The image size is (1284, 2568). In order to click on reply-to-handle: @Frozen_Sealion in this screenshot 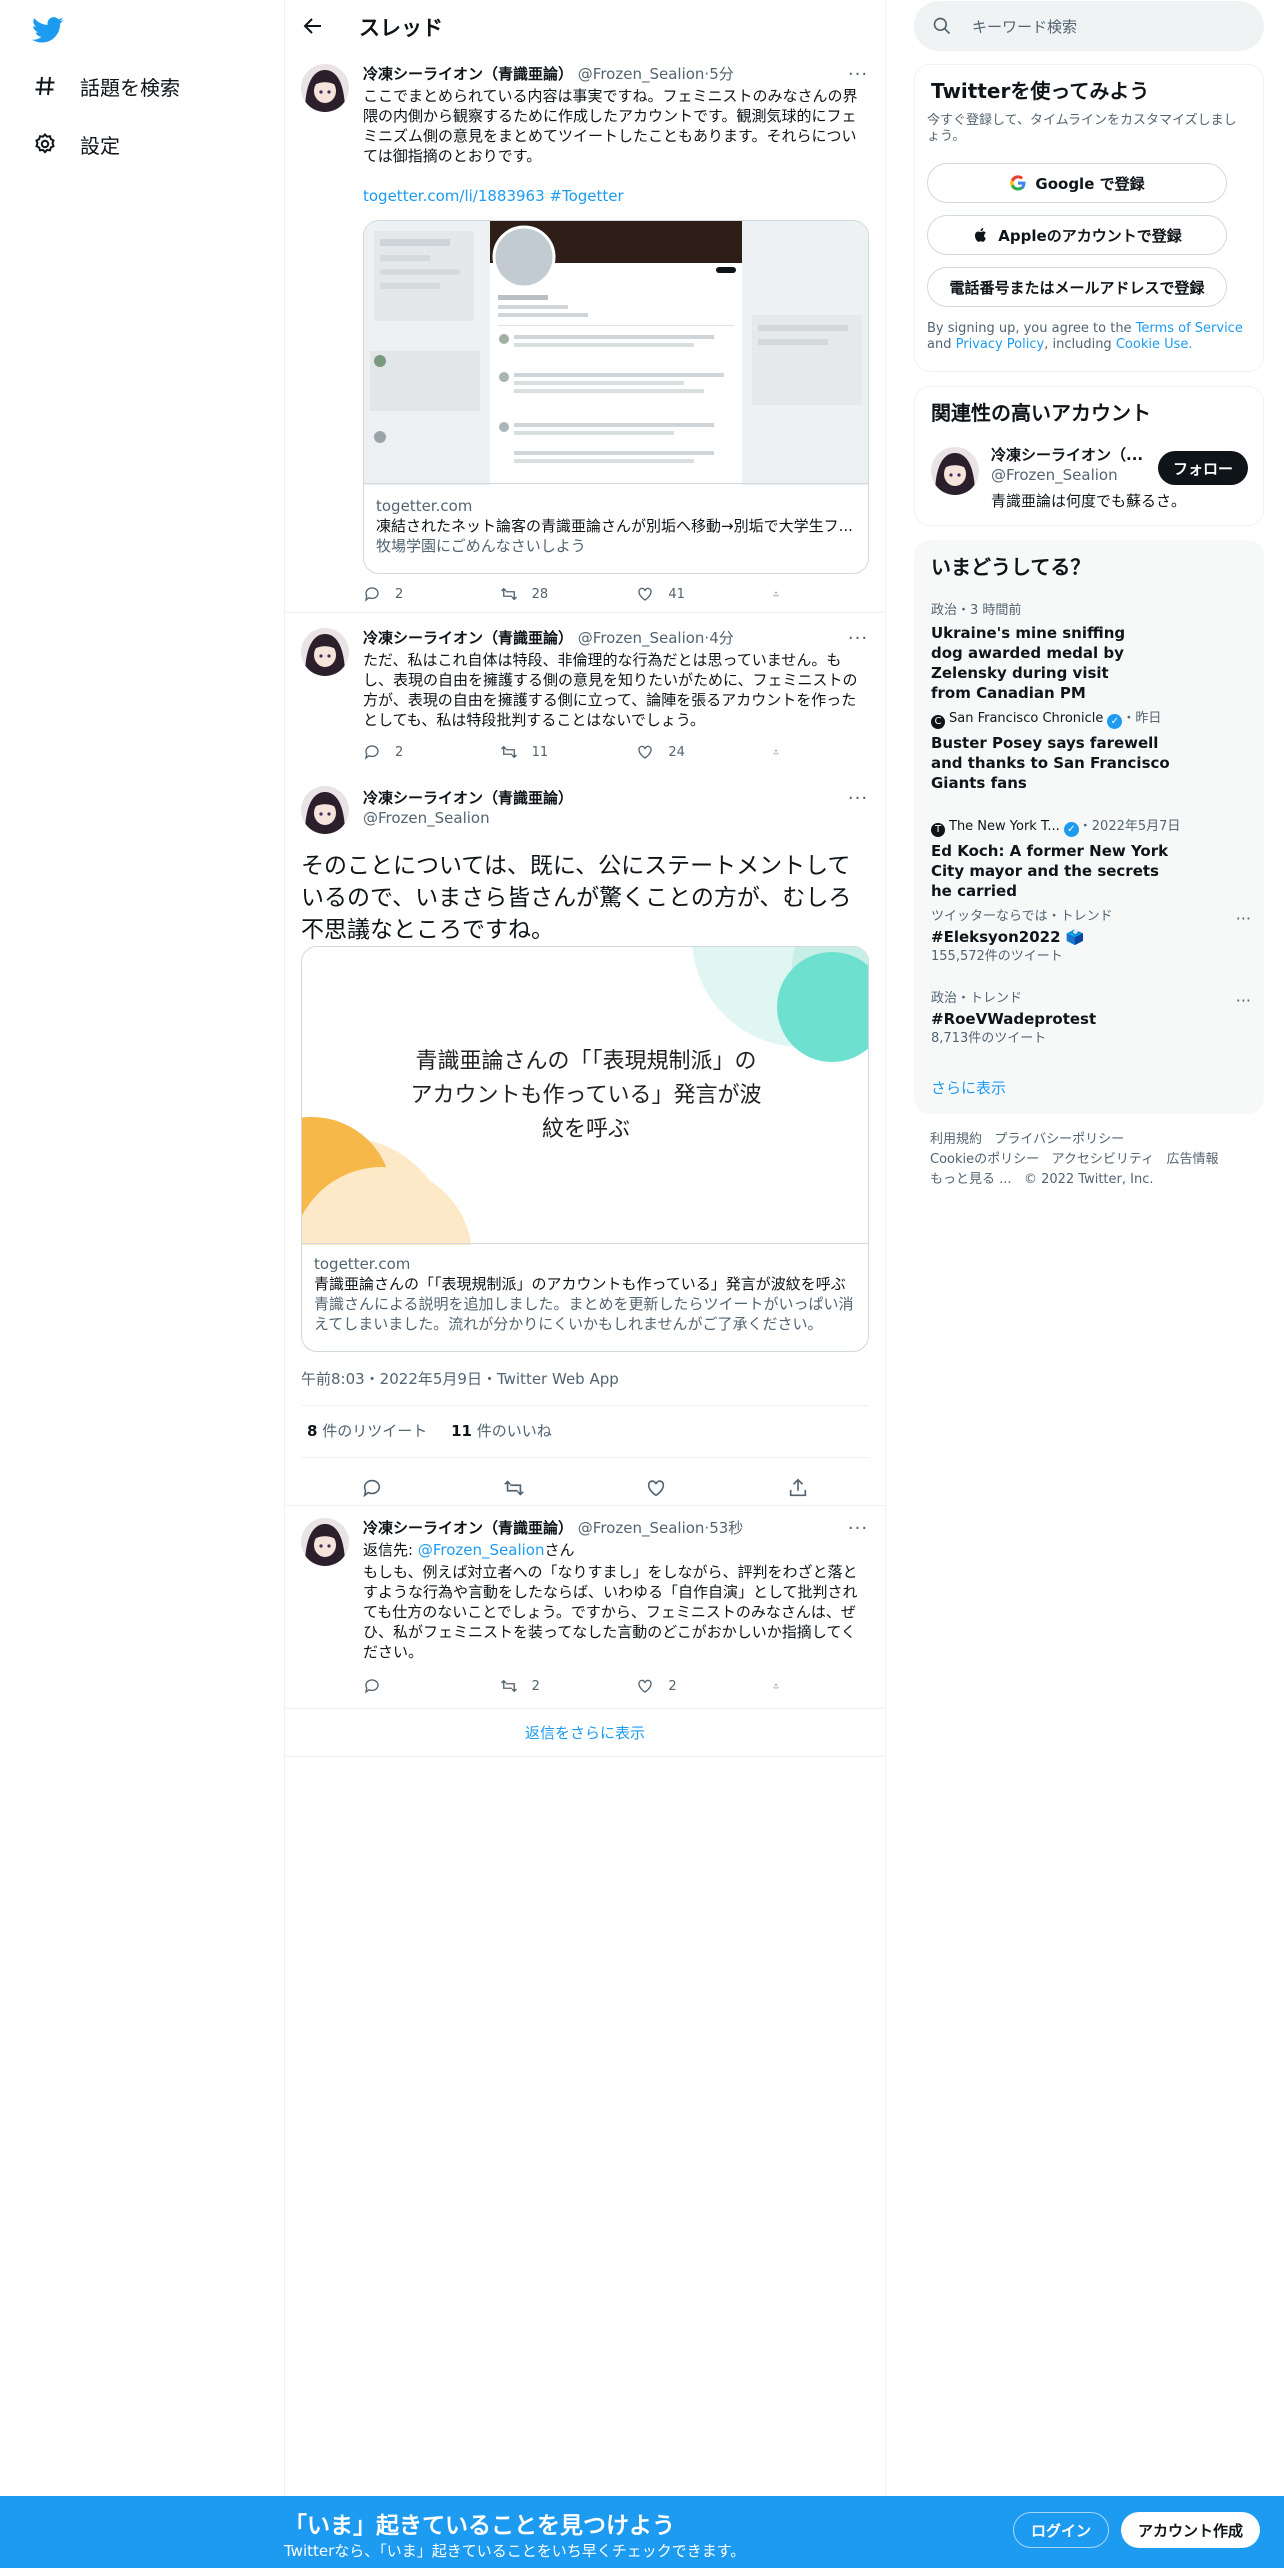, I will do `click(481, 1550)`.